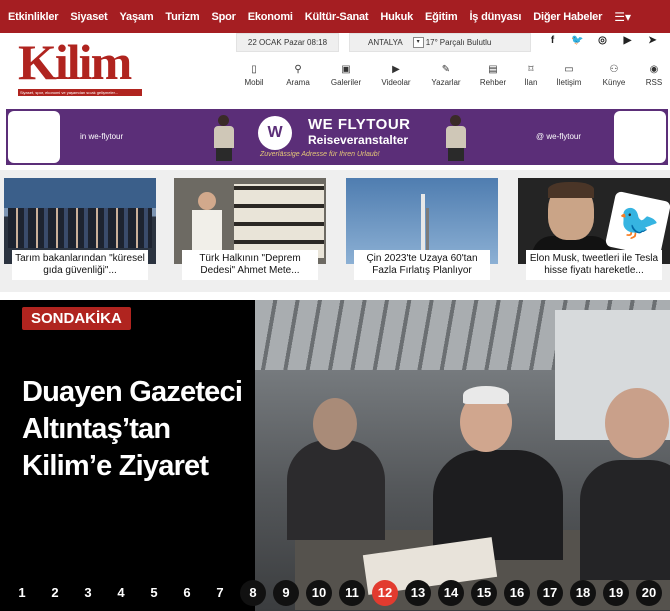  What do you see at coordinates (446, 82) in the screenshot?
I see `quick-link-label: Yazarlar` at bounding box center [446, 82].